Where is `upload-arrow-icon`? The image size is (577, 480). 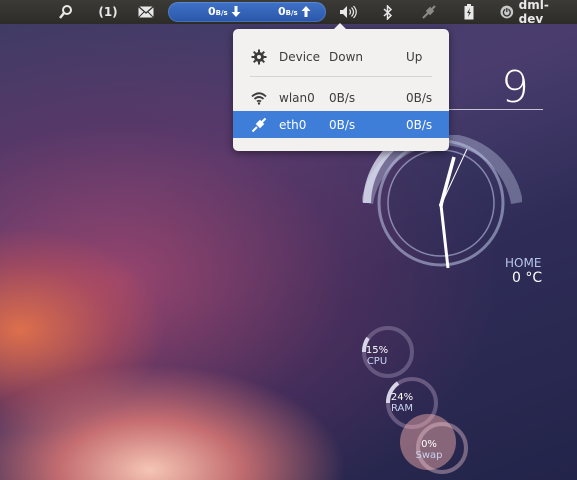 upload-arrow-icon is located at coordinates (306, 11).